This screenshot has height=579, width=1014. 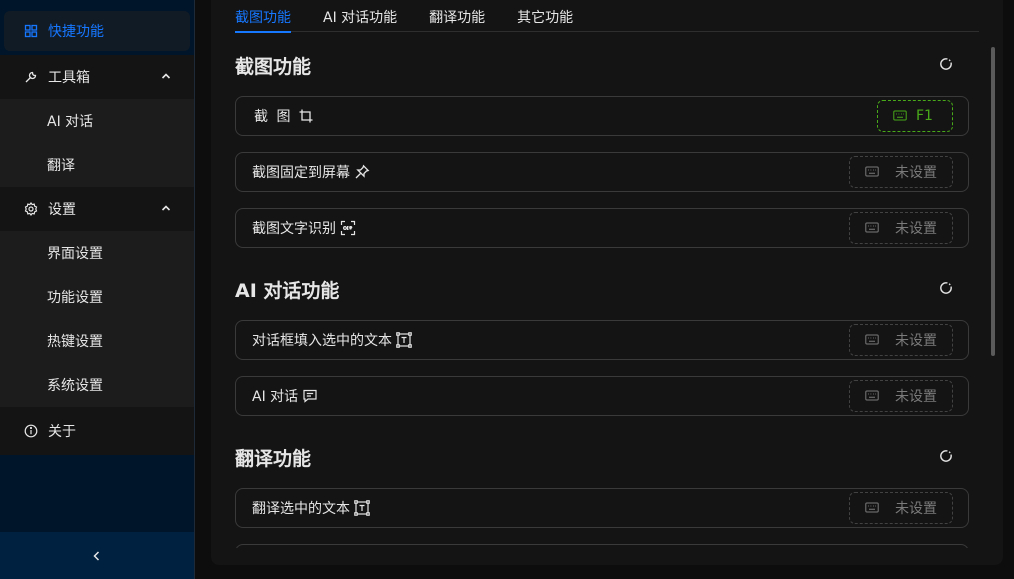 I want to click on row-label: 翻译选中的文本, so click(x=301, y=509).